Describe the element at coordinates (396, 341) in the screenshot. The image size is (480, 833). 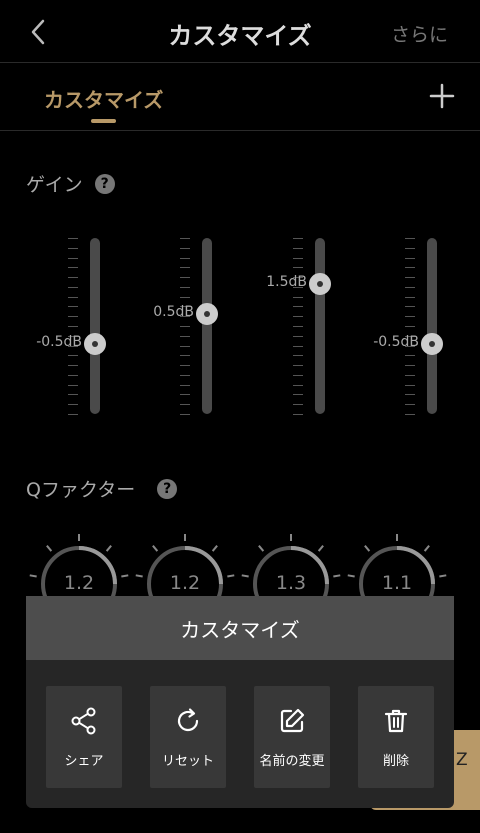
I see `slider-value: -0.5dB` at that location.